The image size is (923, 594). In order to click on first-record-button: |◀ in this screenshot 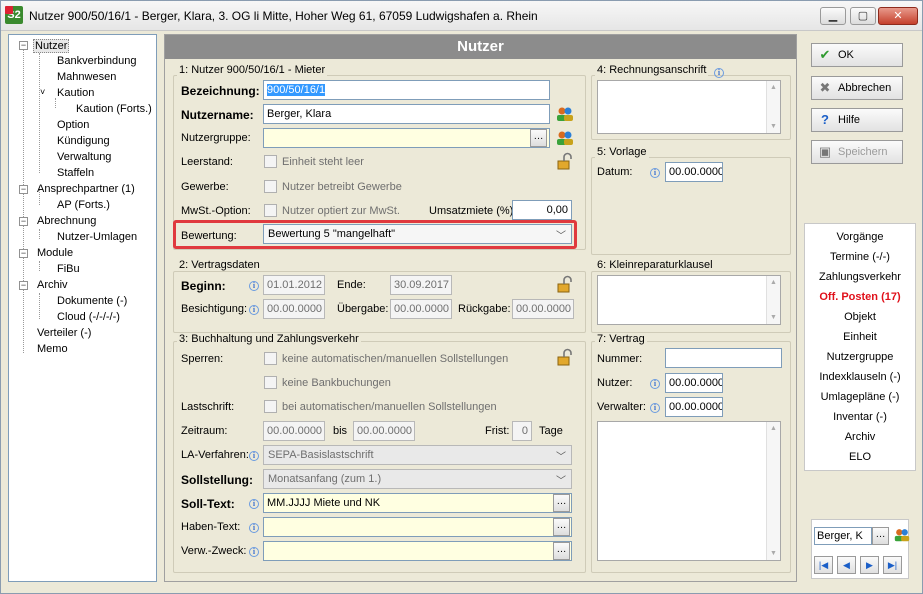, I will do `click(823, 565)`.